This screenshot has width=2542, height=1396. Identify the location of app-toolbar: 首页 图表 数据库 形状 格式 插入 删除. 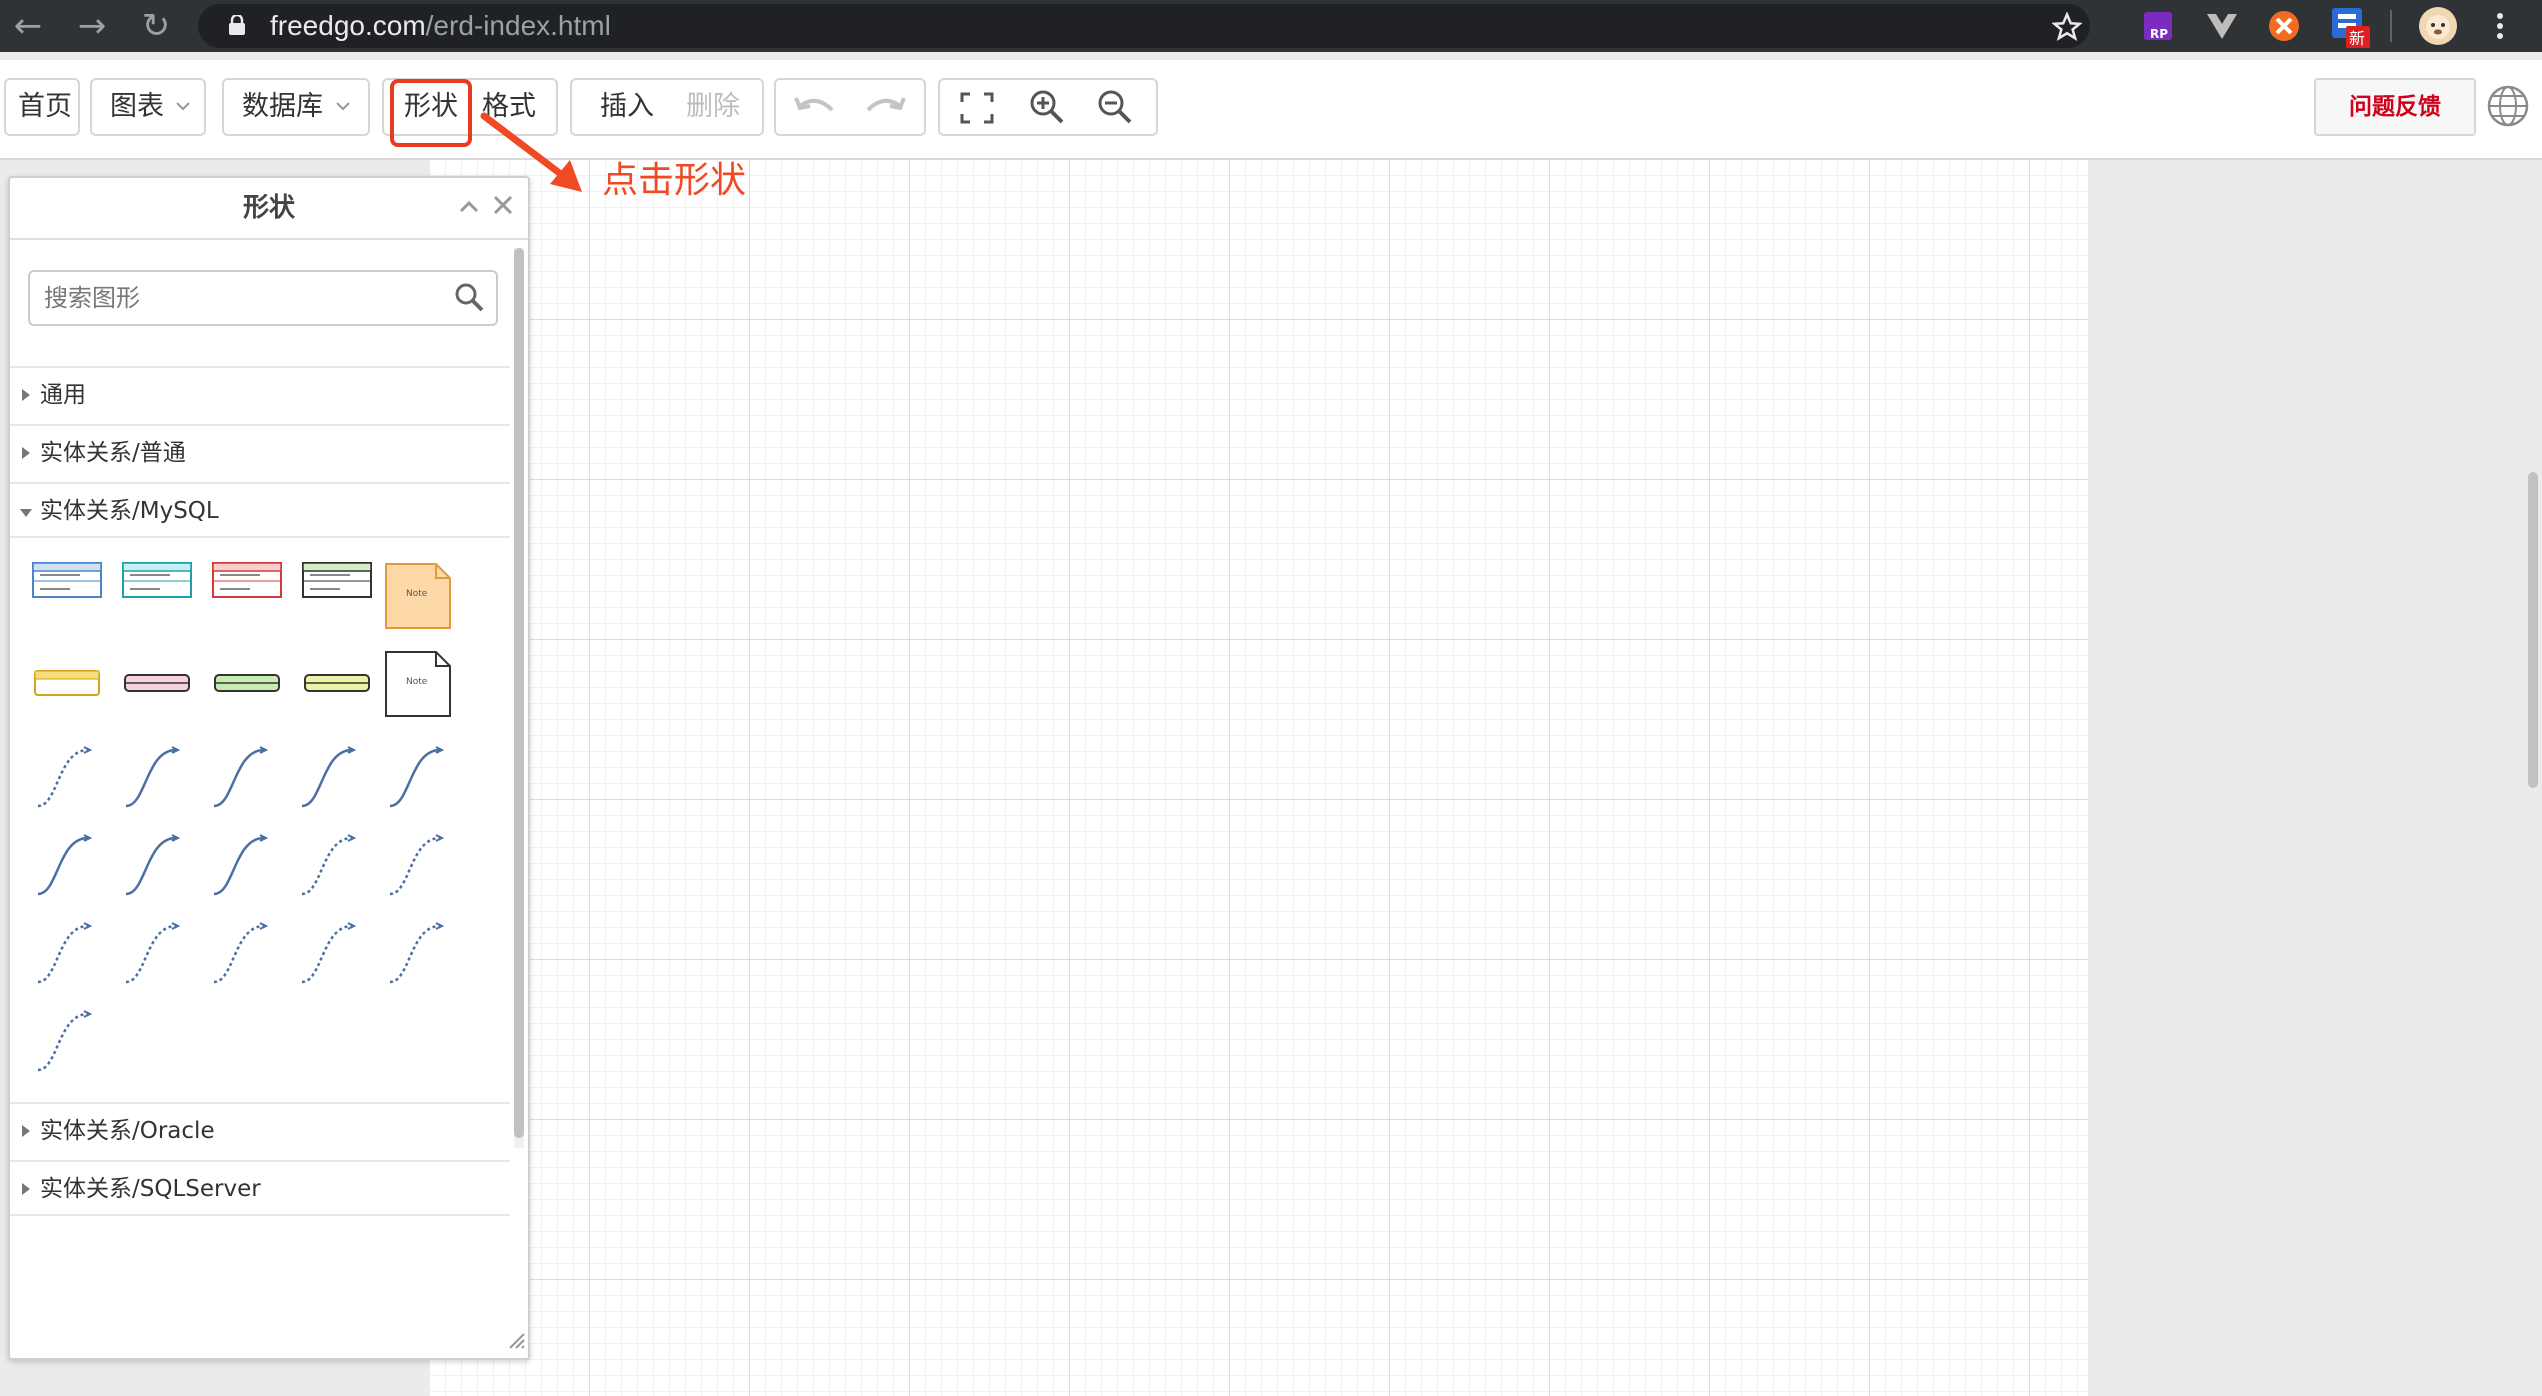
(1271, 110).